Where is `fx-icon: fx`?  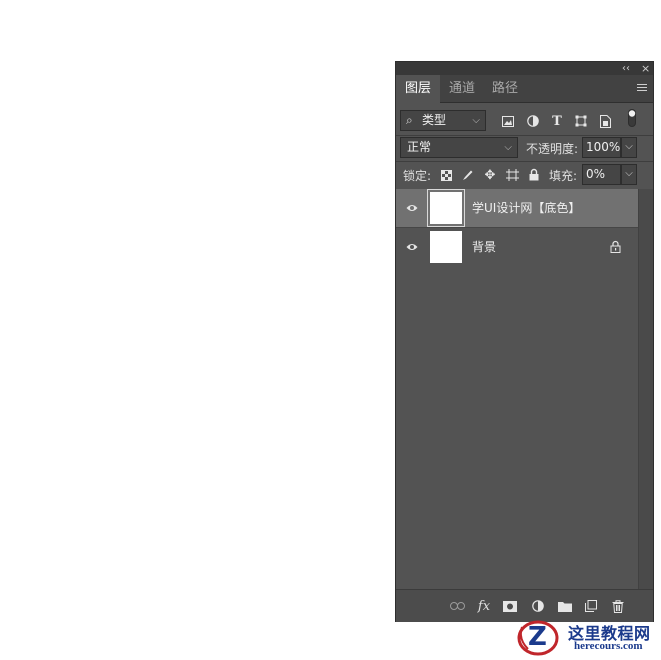
fx-icon: fx is located at coordinates (484, 606).